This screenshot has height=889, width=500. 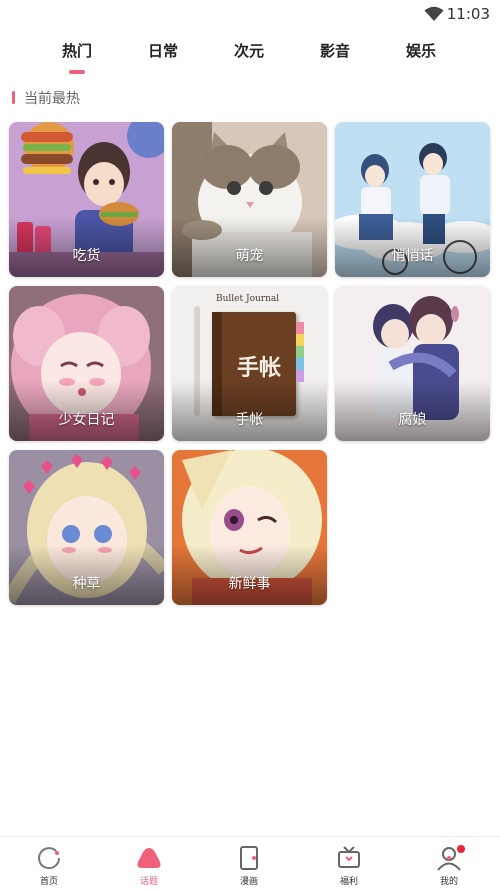 What do you see at coordinates (250, 14) in the screenshot?
I see `status-bar: 11:03` at bounding box center [250, 14].